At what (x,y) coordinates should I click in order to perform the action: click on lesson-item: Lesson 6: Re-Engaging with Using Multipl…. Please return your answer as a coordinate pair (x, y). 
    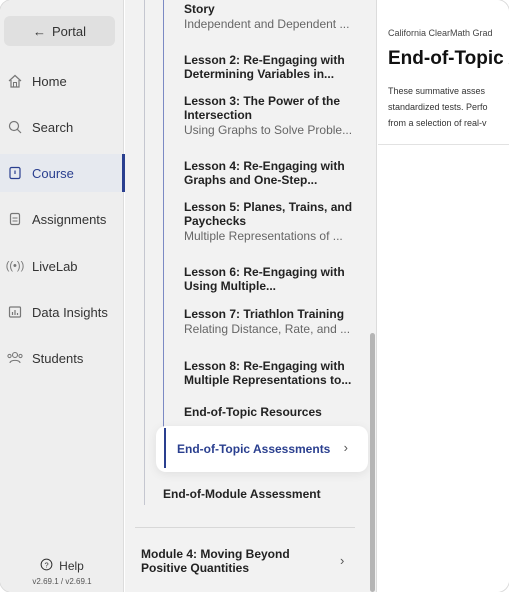
    Looking at the image, I should click on (269, 279).